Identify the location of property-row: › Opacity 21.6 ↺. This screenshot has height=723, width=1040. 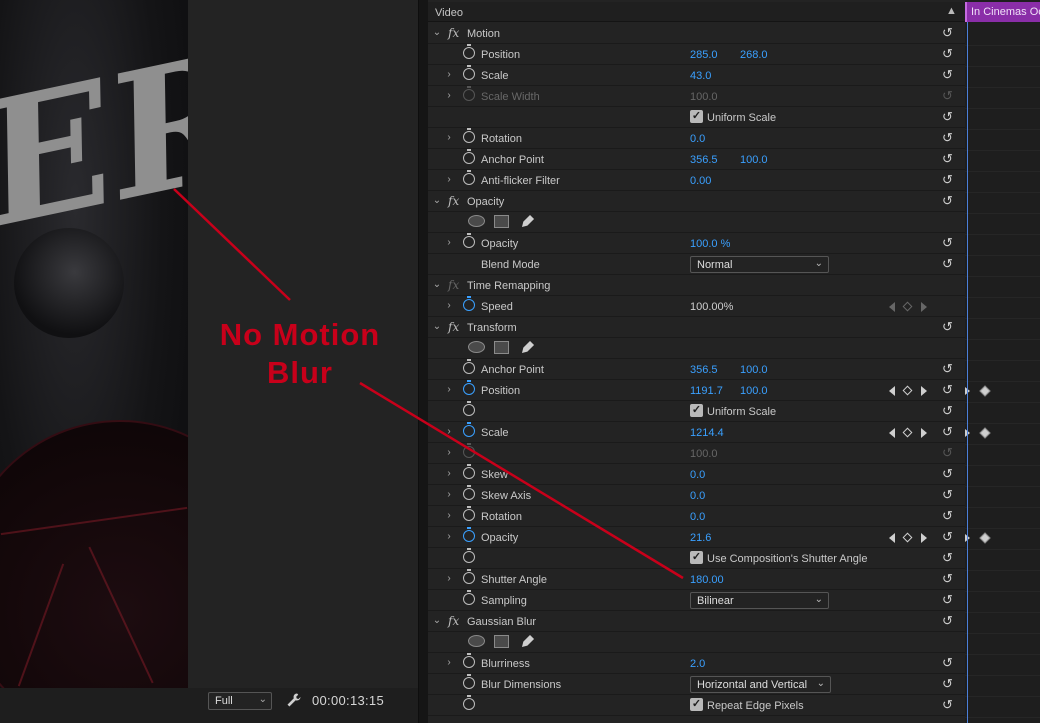
(696, 537).